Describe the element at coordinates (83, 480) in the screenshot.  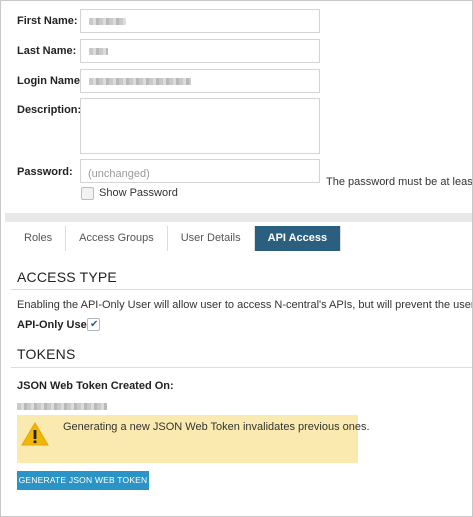
I see `generate-jwt-button: GENERATE JSON WEB TOKEN` at that location.